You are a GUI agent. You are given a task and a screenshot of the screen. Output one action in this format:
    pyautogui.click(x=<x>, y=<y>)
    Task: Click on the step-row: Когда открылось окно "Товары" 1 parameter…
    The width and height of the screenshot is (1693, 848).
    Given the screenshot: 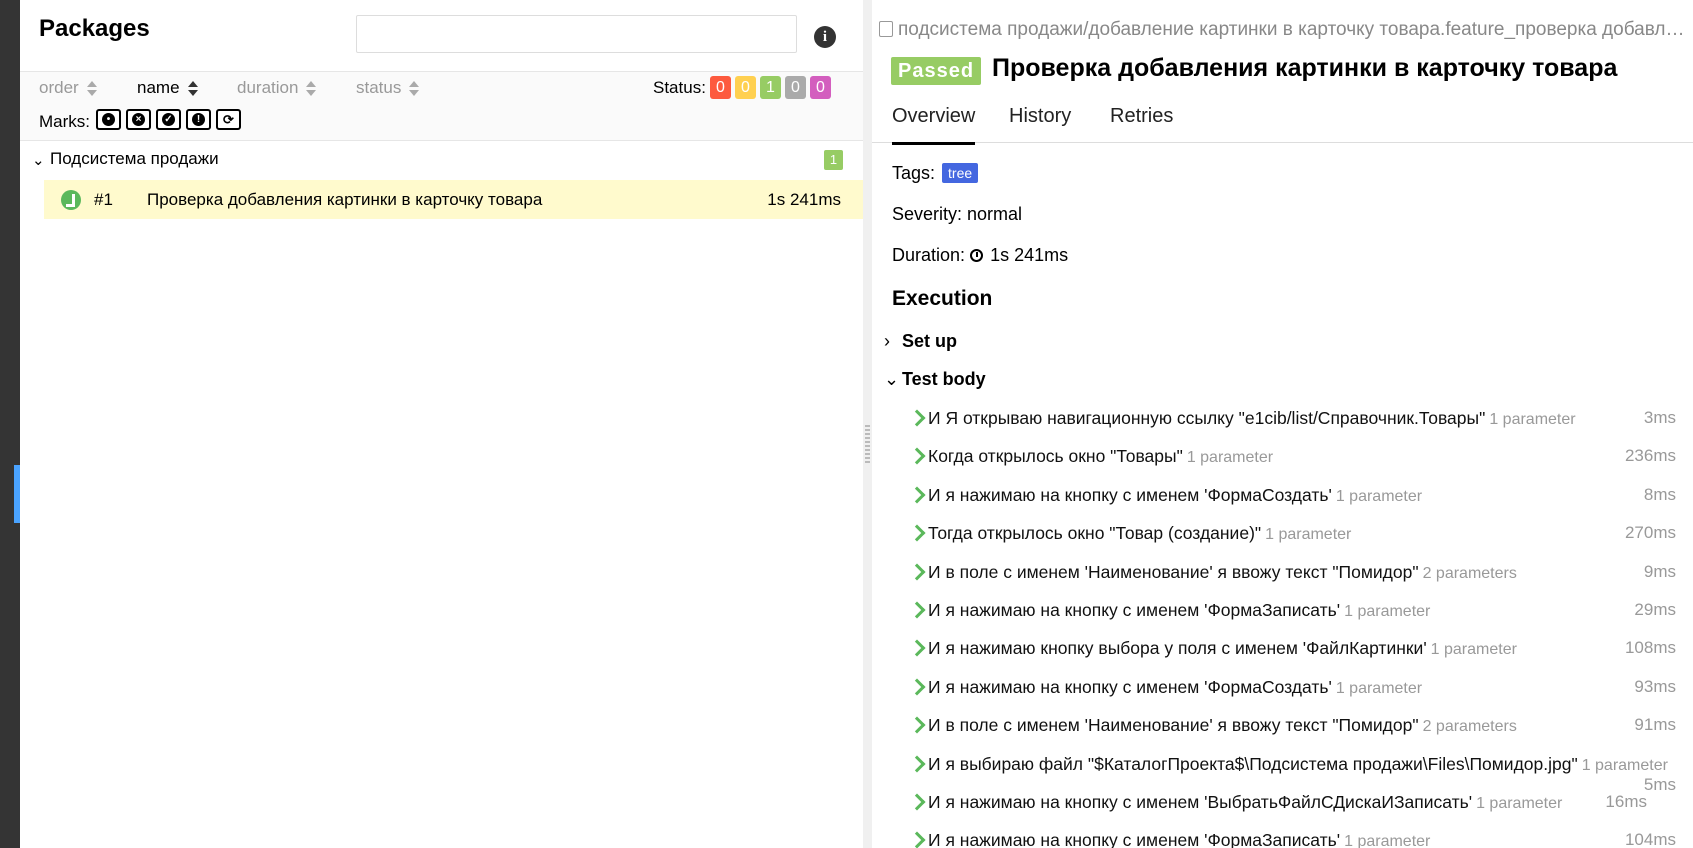 What is the action you would take?
    pyautogui.click(x=1282, y=463)
    